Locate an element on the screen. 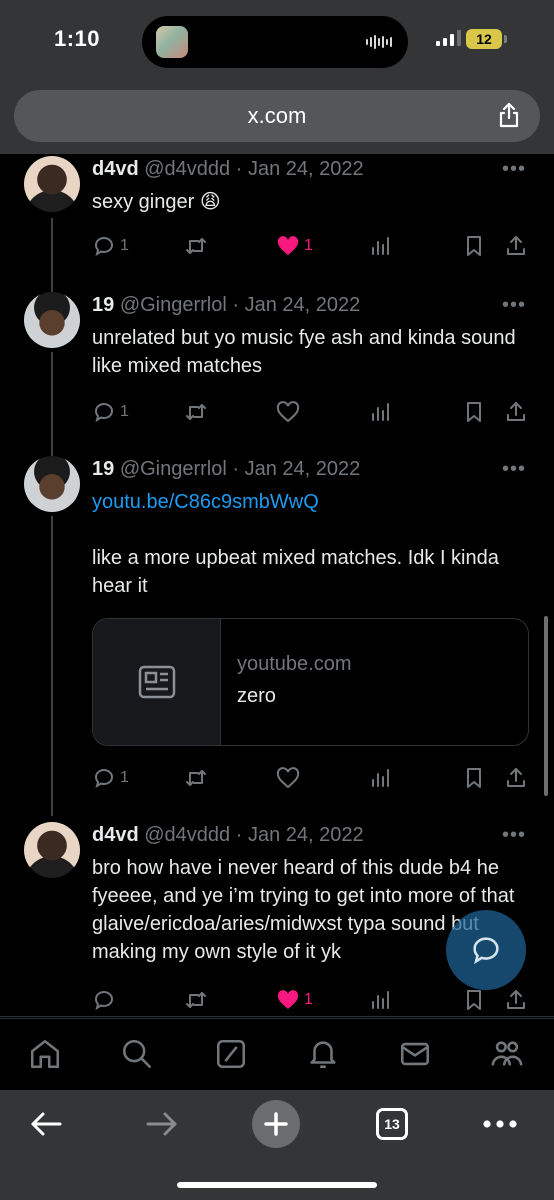 The width and height of the screenshot is (554, 1200). back-button is located at coordinates (46, 1124).